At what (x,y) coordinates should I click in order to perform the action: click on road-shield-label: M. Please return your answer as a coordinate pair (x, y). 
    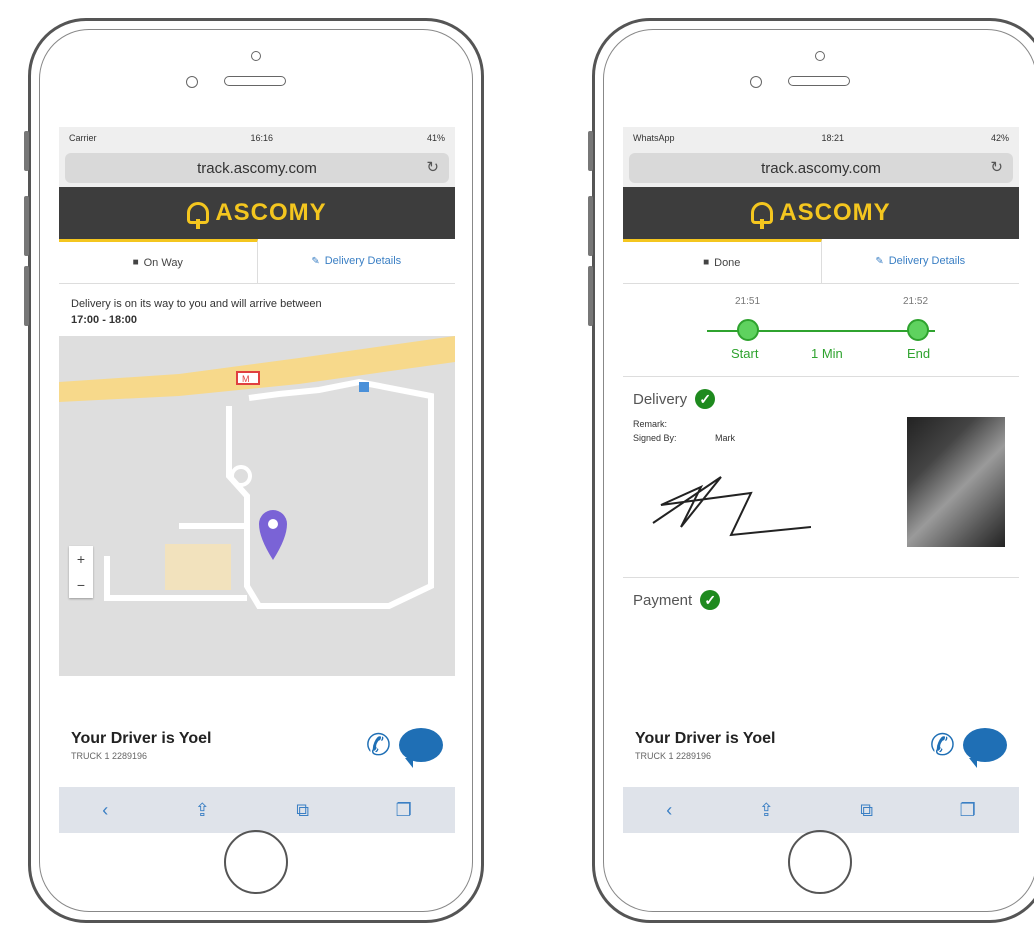
    Looking at the image, I should click on (246, 379).